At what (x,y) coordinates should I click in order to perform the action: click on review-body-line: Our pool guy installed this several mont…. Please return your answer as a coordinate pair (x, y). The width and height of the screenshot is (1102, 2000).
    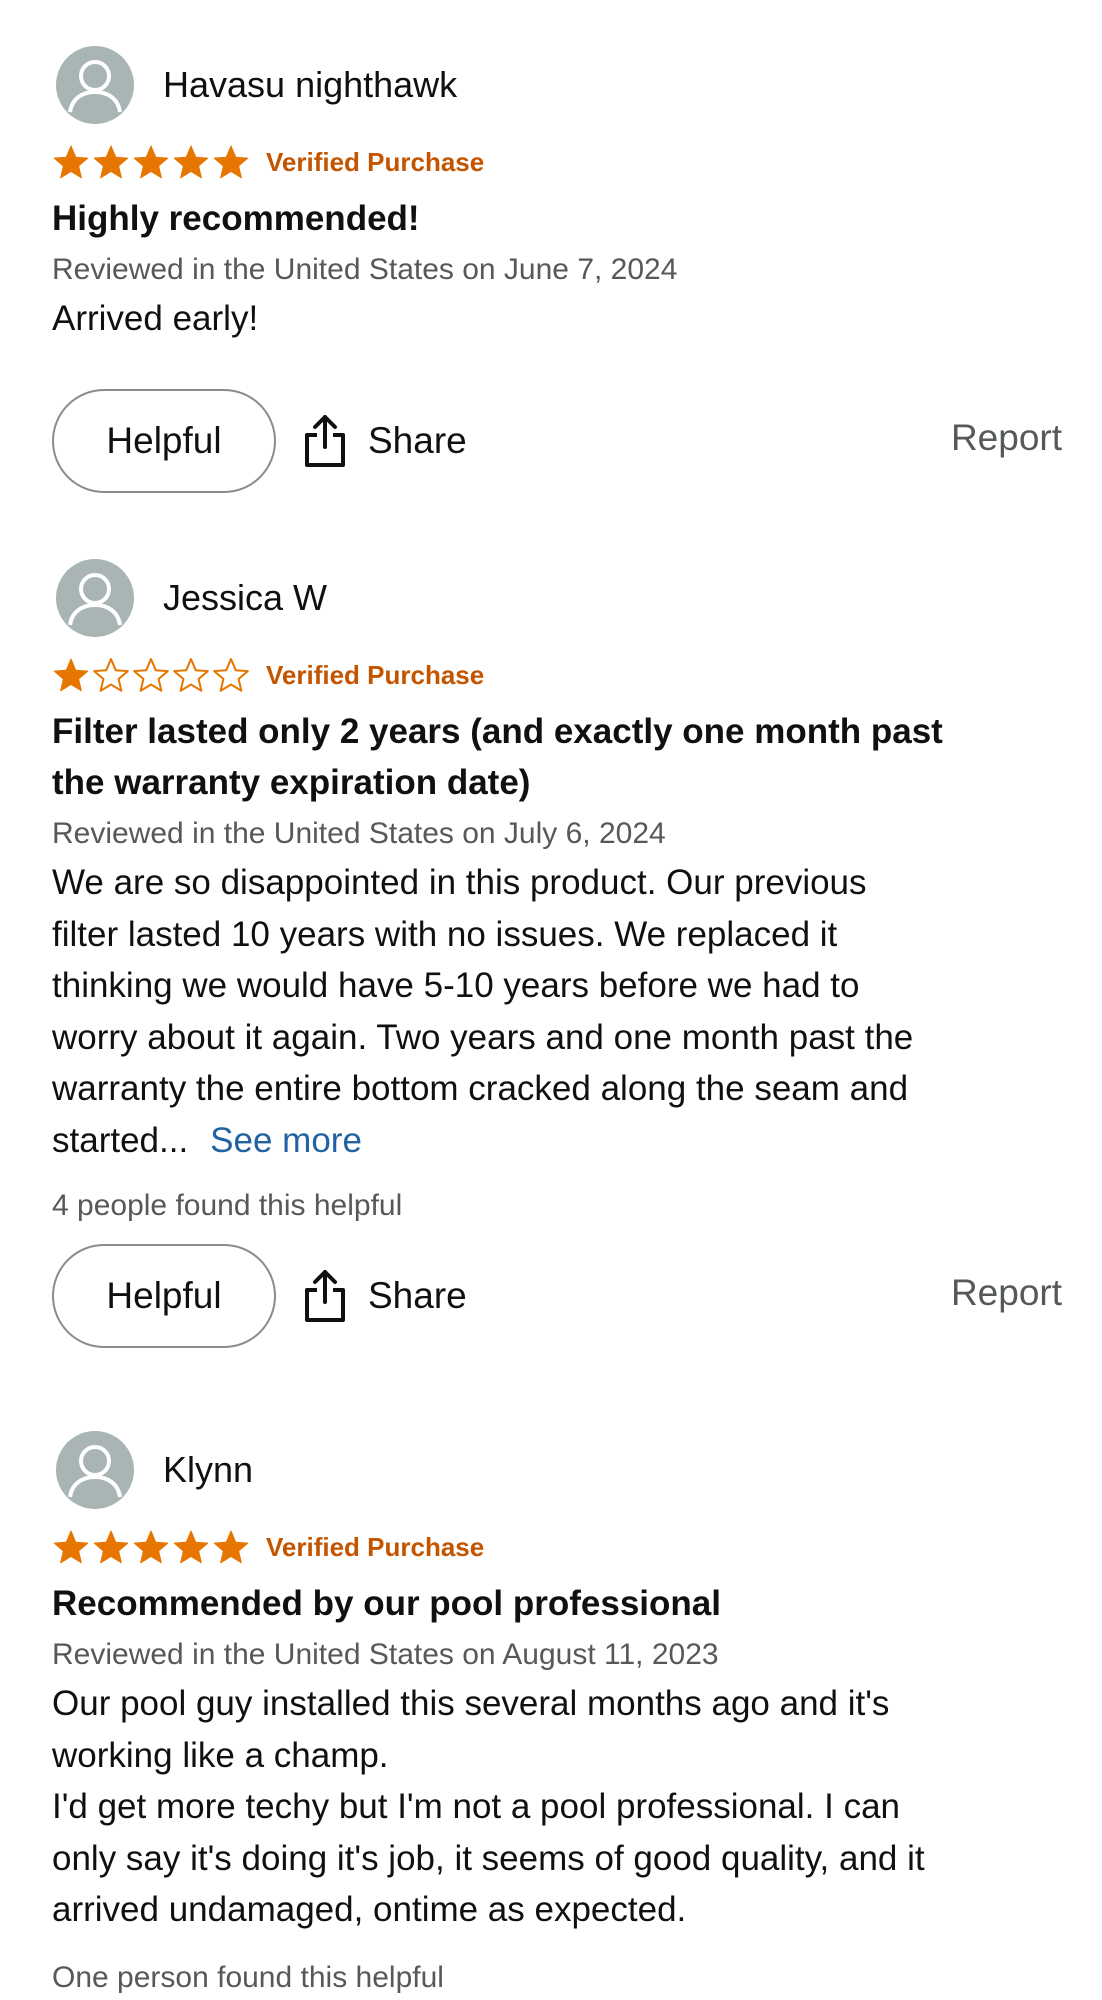
    Looking at the image, I should click on (471, 1703).